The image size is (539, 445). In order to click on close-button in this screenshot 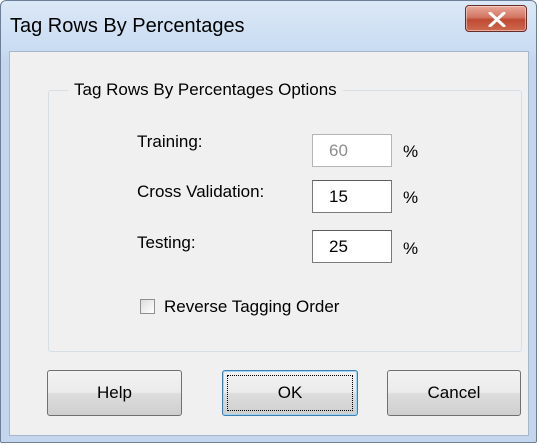, I will do `click(496, 18)`.